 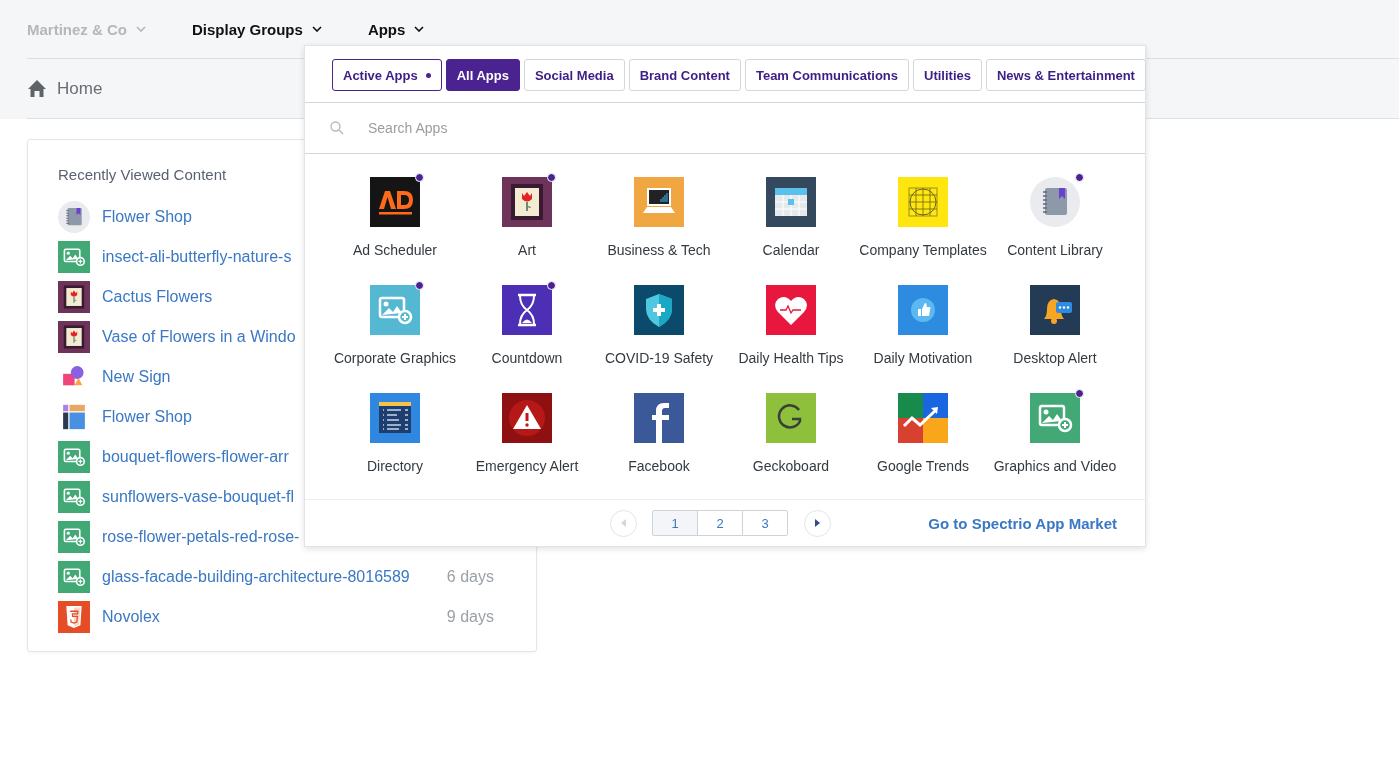 What do you see at coordinates (923, 202) in the screenshot?
I see `globe-grid-icon` at bounding box center [923, 202].